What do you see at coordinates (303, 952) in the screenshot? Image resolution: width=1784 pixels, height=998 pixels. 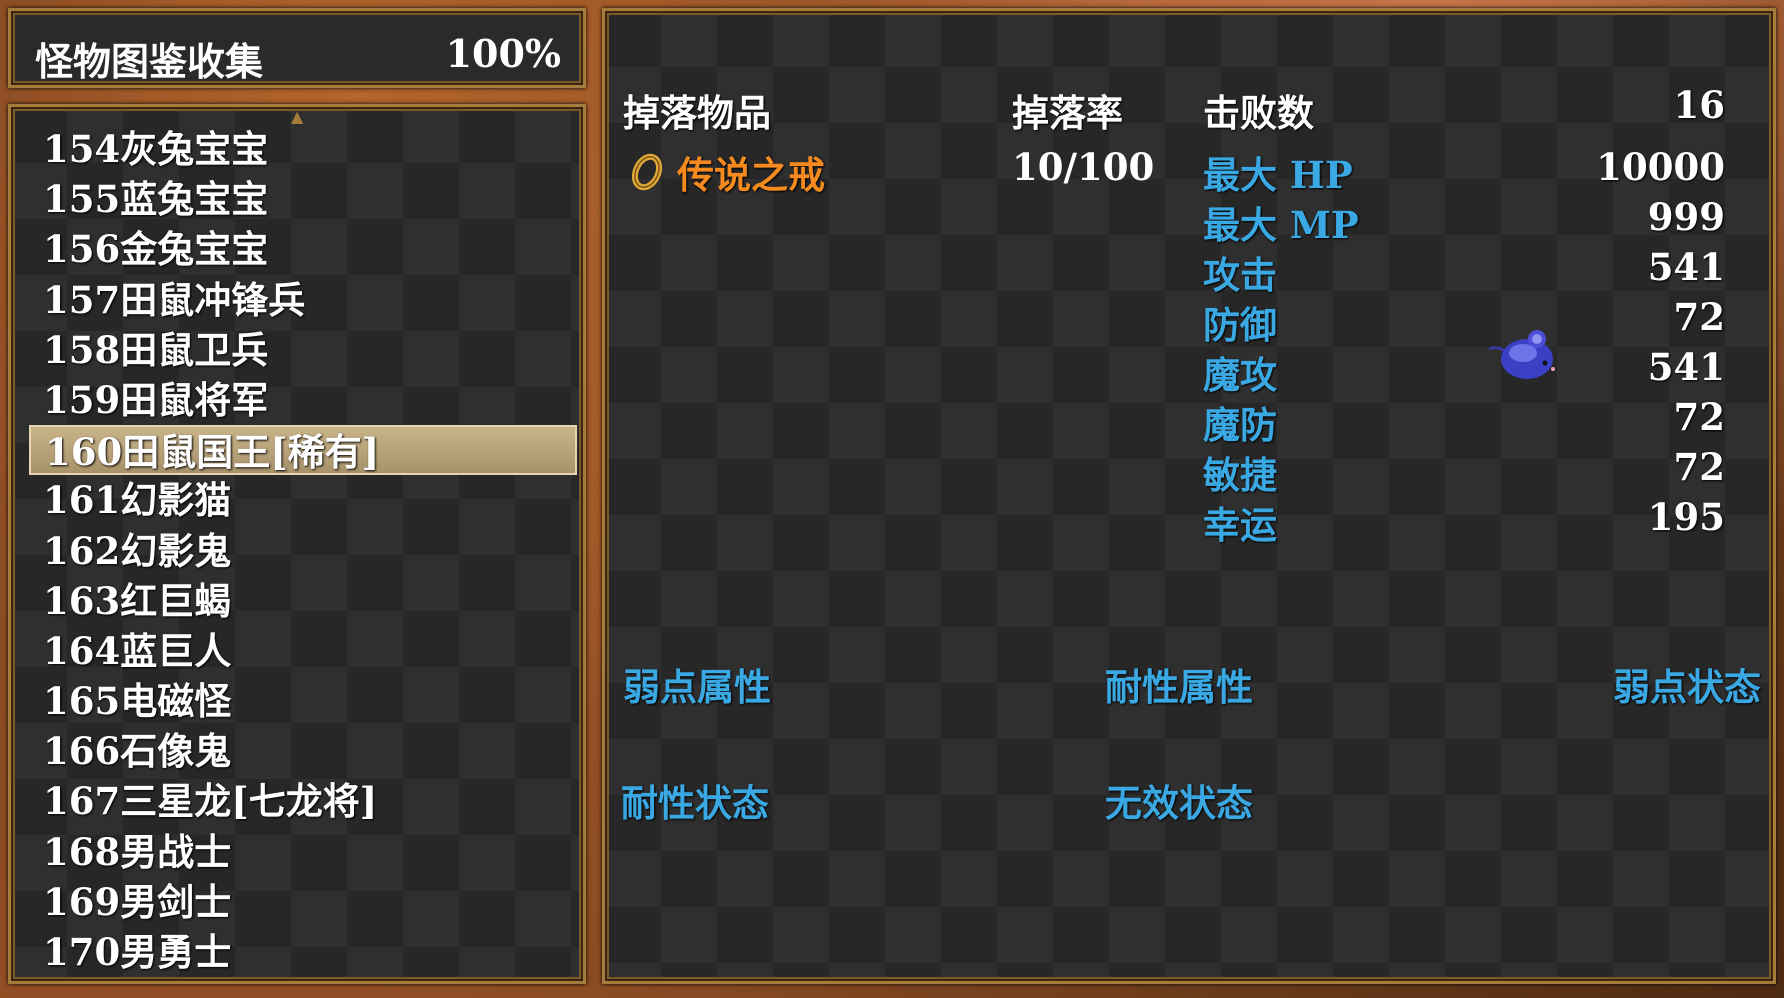 I see `monster-list-item: 170男勇士` at bounding box center [303, 952].